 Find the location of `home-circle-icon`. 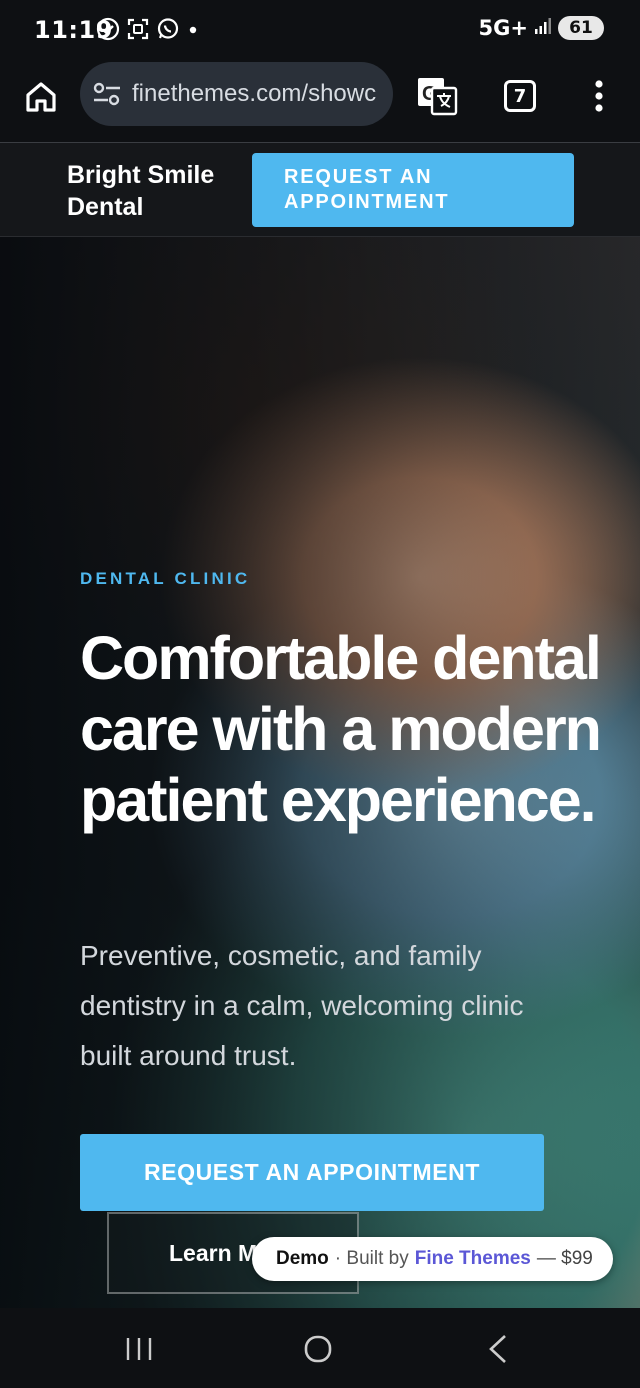

home-circle-icon is located at coordinates (318, 1349).